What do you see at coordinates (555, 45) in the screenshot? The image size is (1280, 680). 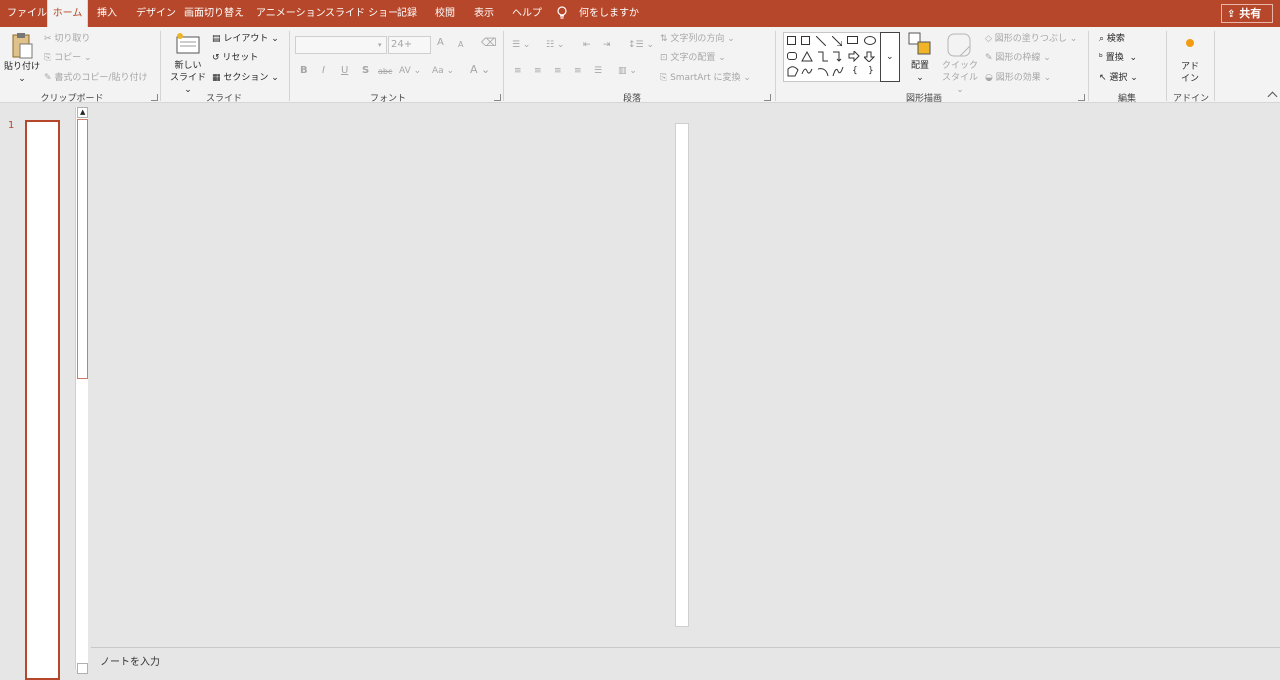 I see `numbering-icon: ☷ ⌄` at bounding box center [555, 45].